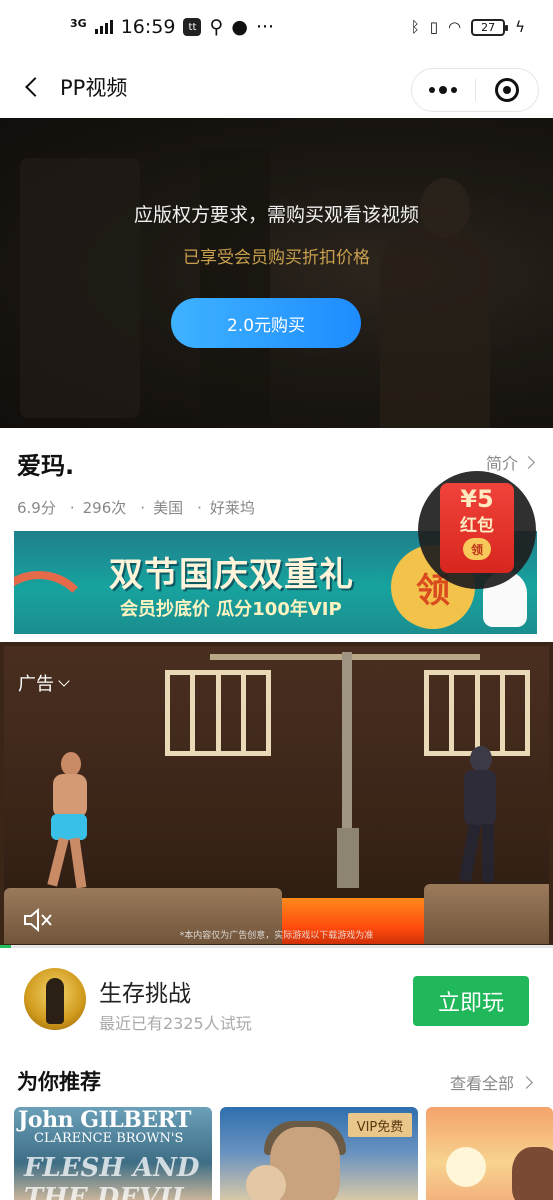 The width and height of the screenshot is (553, 1200). What do you see at coordinates (104, 1120) in the screenshot?
I see `poster-title: John GILBERT` at bounding box center [104, 1120].